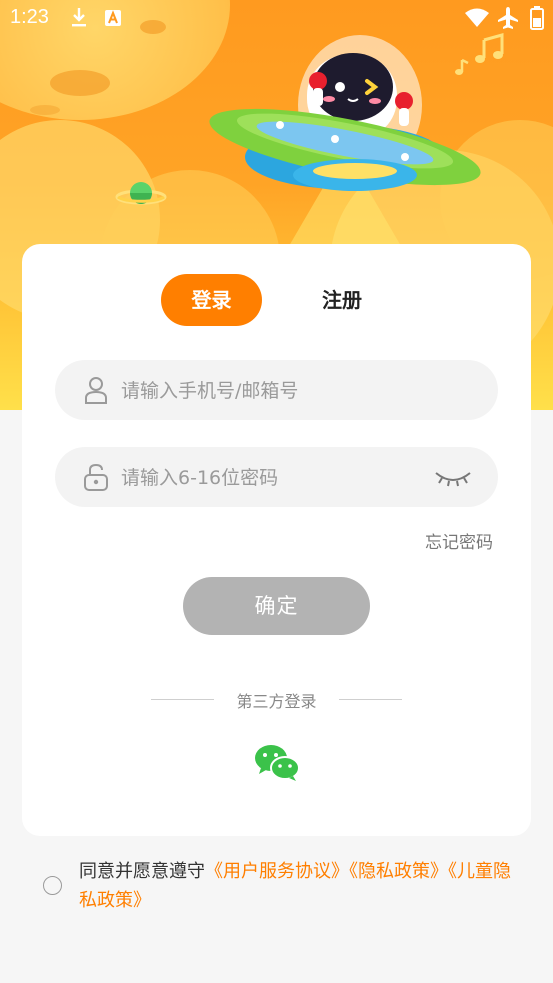 The width and height of the screenshot is (553, 983). I want to click on planet-icon, so click(141, 193).